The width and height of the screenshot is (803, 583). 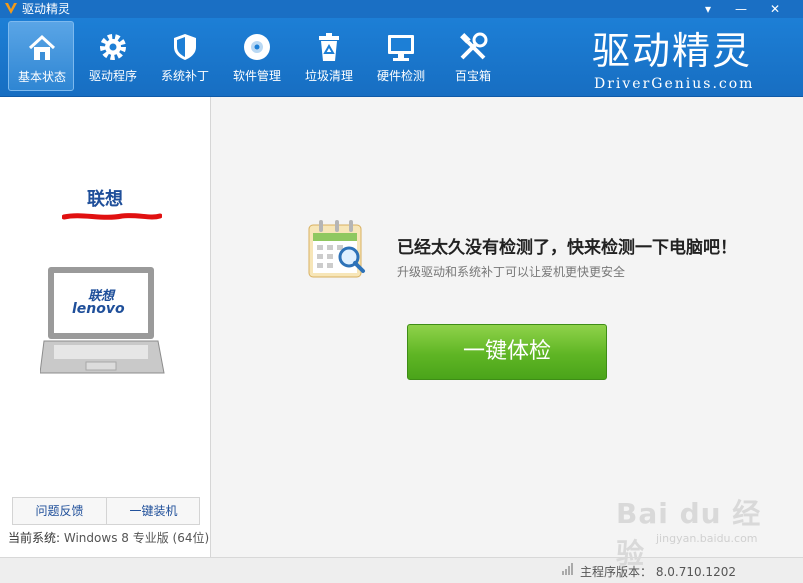 I want to click on tab-toolbox: 百宝箱, so click(x=473, y=56).